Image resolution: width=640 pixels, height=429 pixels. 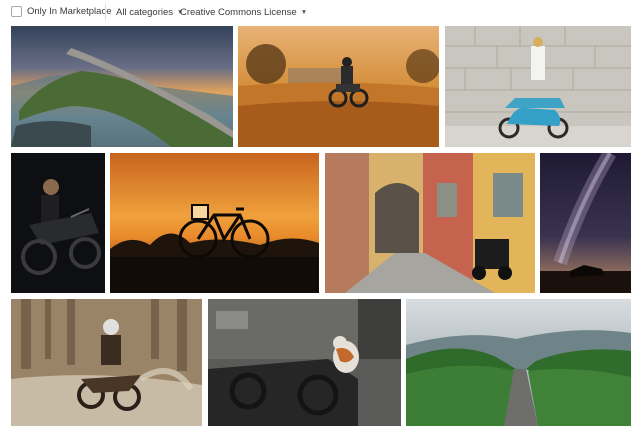 I want to click on license-label: Creative Commons License, so click(x=238, y=12).